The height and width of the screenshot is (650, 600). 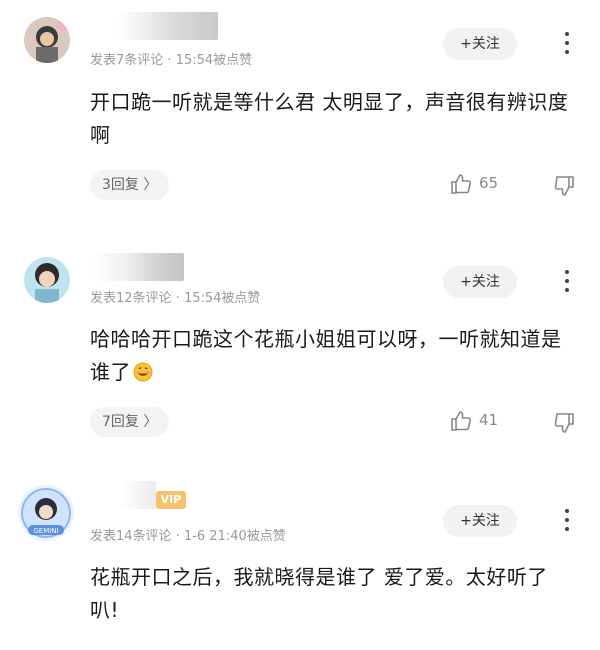 I want to click on like-count: 41, so click(x=489, y=420).